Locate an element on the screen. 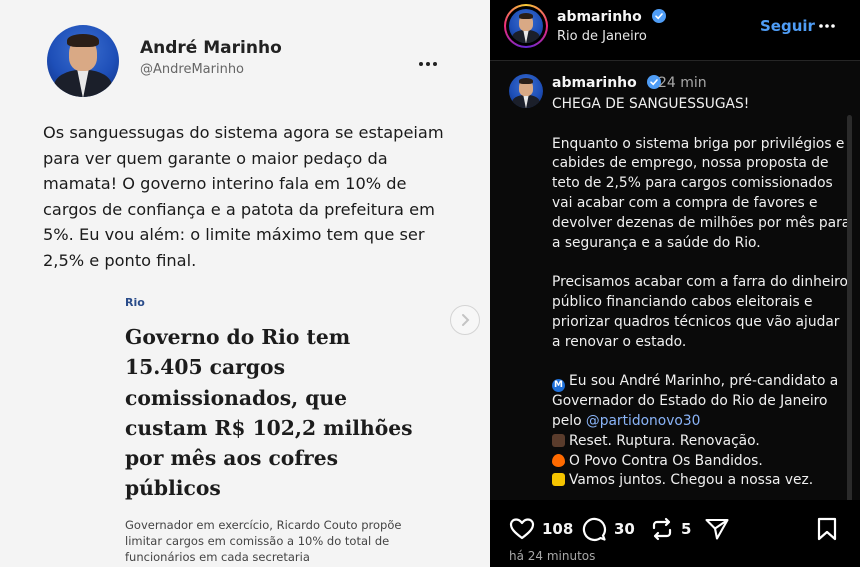  repost-count: 5 is located at coordinates (686, 529).